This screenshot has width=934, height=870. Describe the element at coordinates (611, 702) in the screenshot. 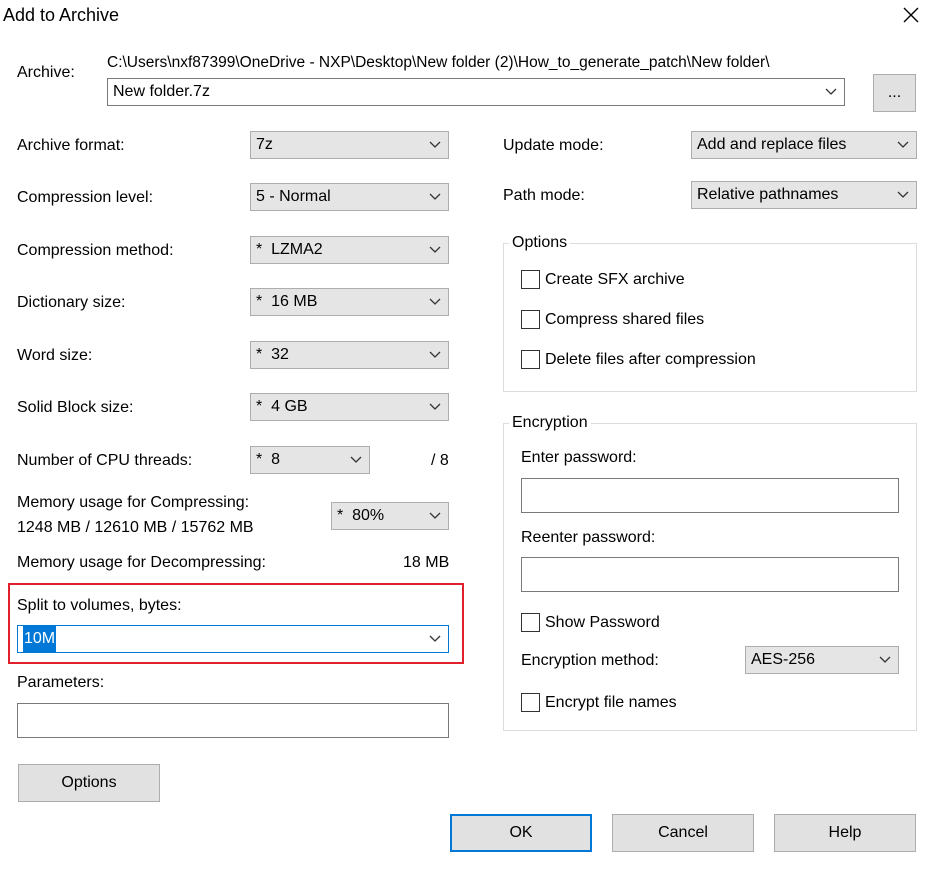

I see `encrypt-names-label: Encrypt file names` at that location.